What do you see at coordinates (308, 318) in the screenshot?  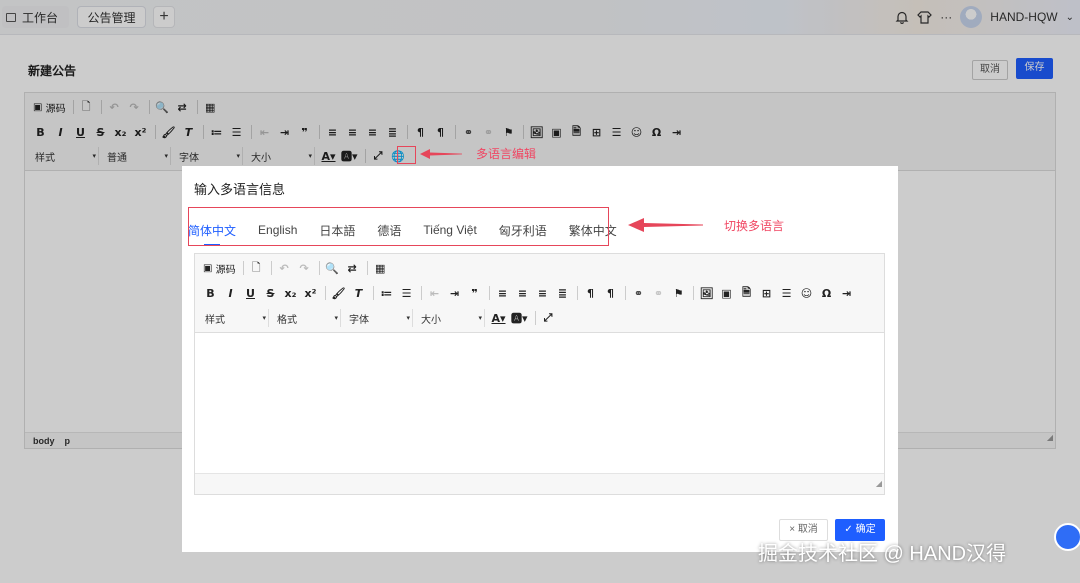 I see `format-select: 格式 ▾` at bounding box center [308, 318].